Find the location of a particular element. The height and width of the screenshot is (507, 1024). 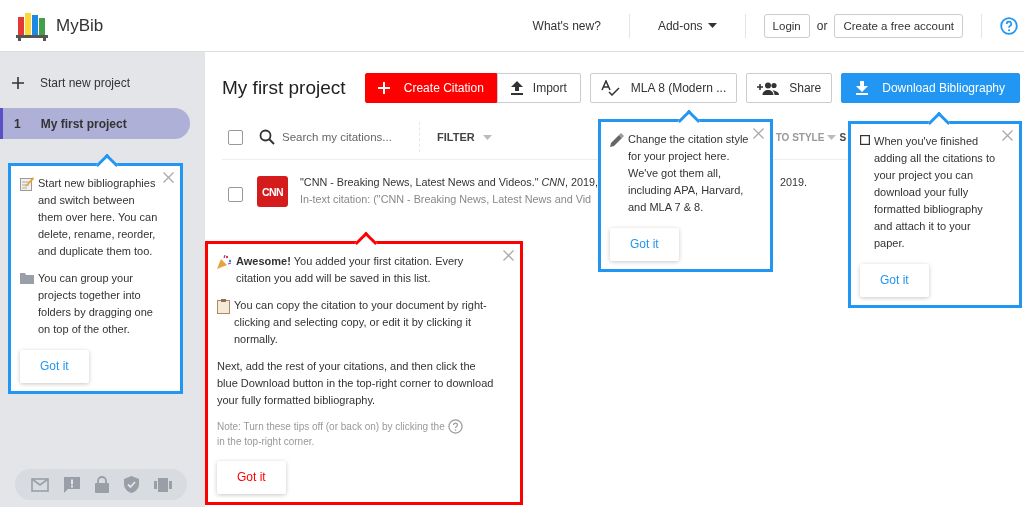

new-project-button: Start new project is located at coordinates (102, 83).